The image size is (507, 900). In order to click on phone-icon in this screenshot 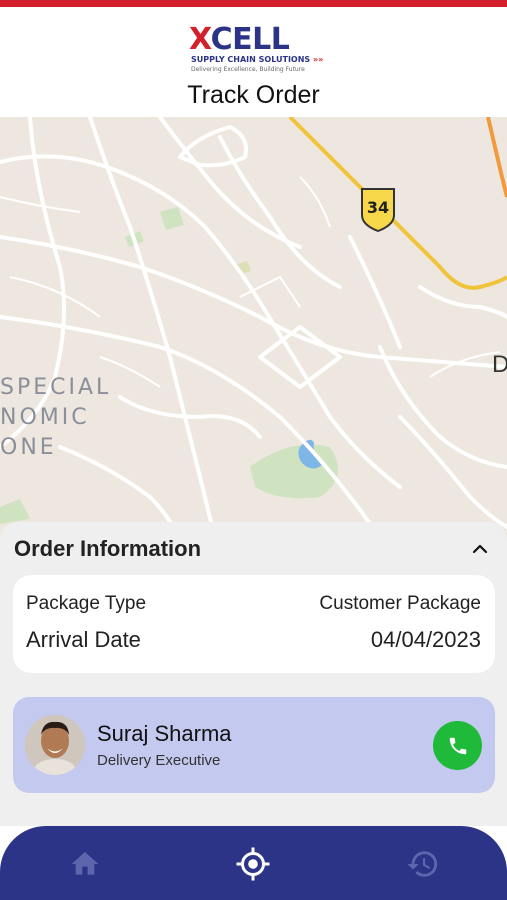, I will do `click(457, 745)`.